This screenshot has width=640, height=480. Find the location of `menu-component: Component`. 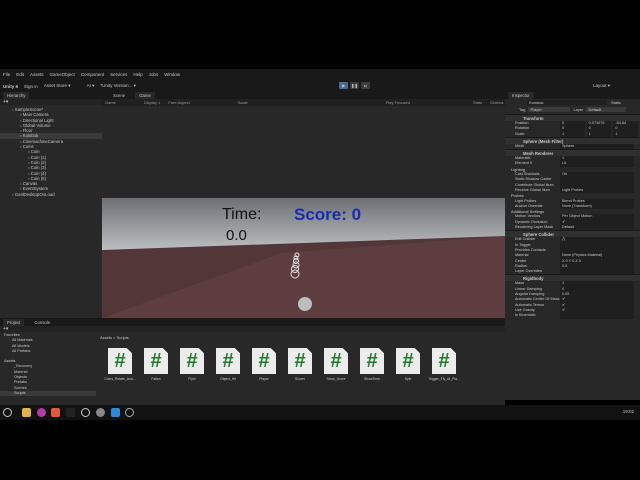

menu-component: Component is located at coordinates (92, 74).